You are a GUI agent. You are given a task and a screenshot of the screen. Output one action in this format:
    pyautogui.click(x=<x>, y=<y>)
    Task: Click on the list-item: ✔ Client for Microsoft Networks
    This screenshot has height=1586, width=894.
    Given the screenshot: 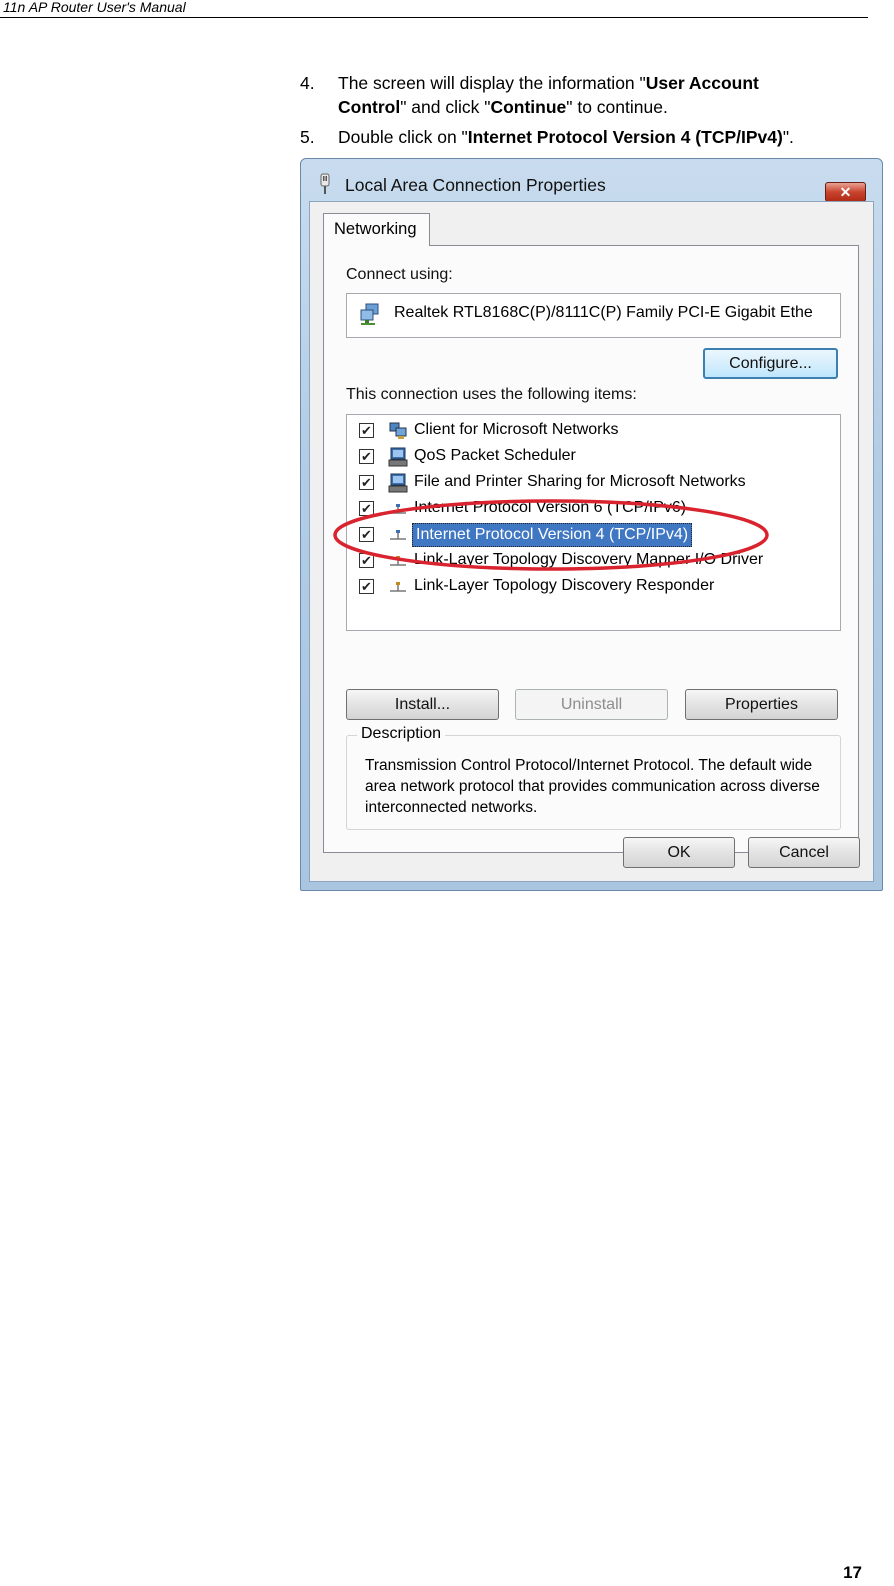 What is the action you would take?
    pyautogui.click(x=592, y=431)
    